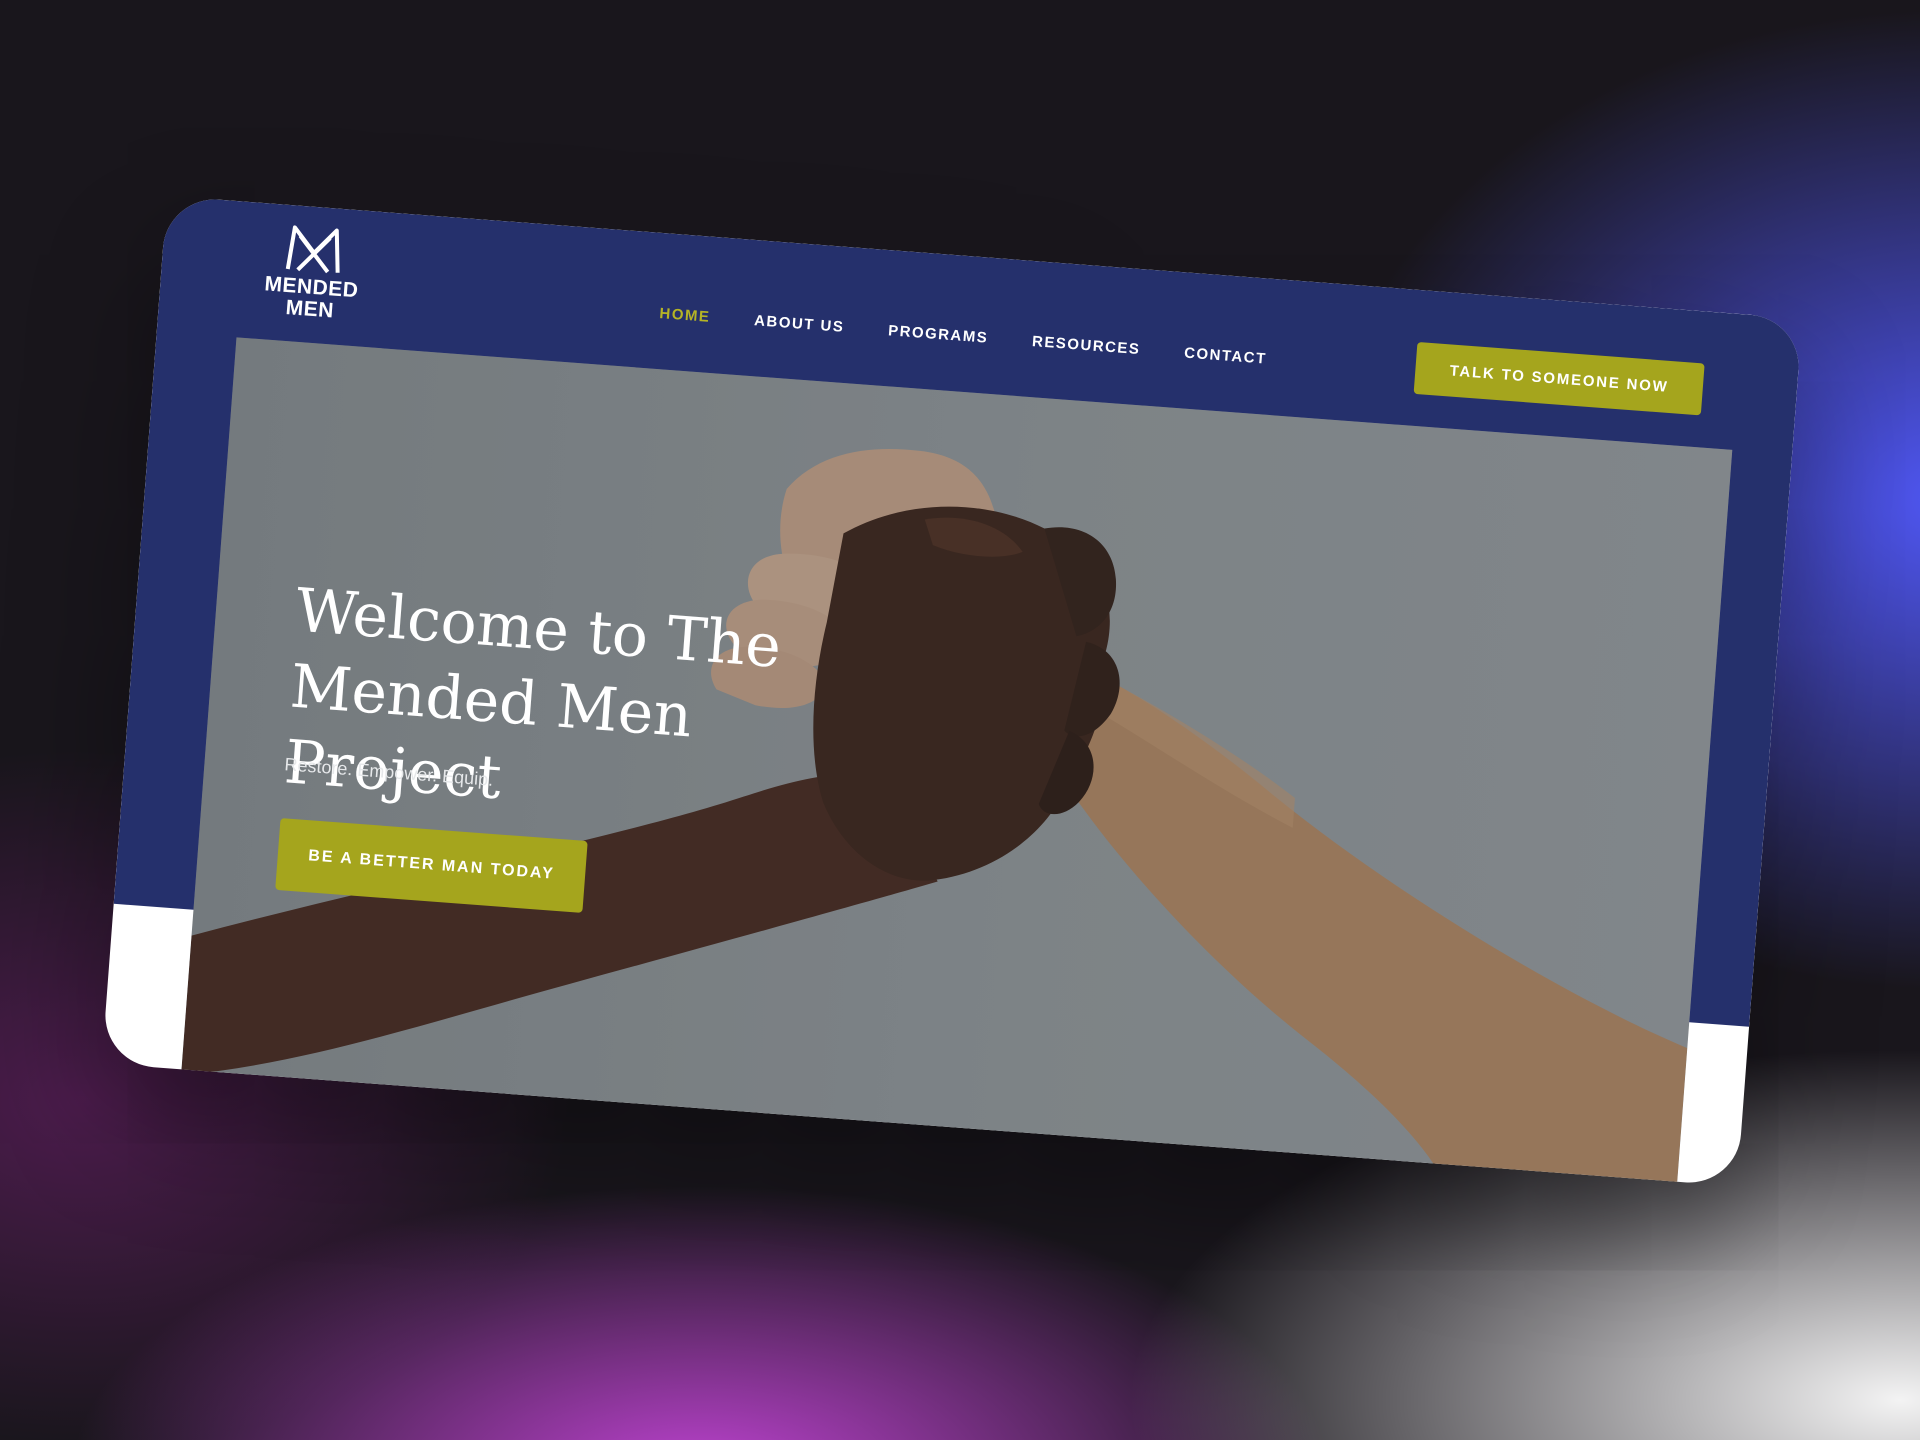 The image size is (1920, 1440). I want to click on nav-resources: RESOURCES, so click(1086, 345).